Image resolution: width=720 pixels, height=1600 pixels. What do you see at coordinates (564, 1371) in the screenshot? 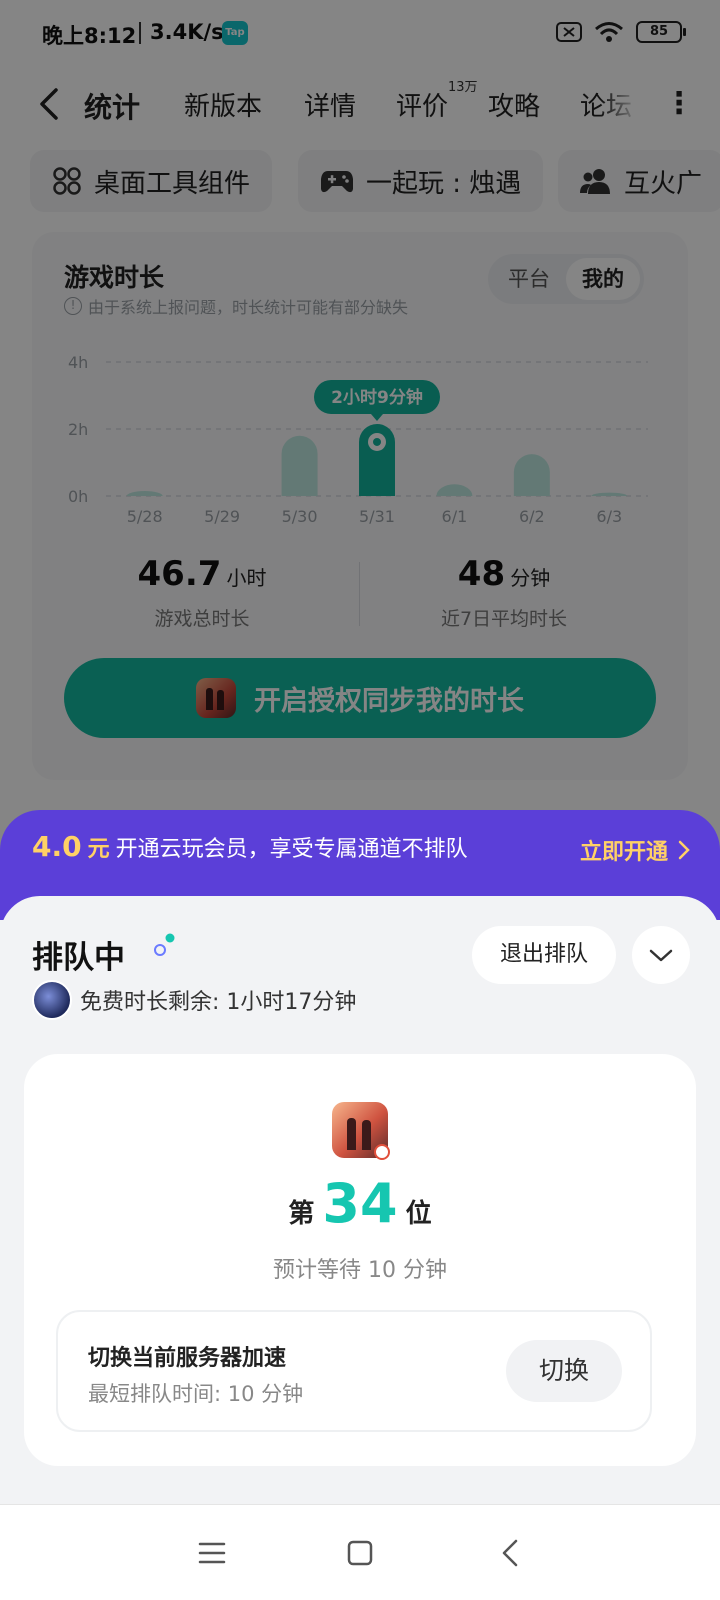
I see `switch-server-button: 切换` at bounding box center [564, 1371].